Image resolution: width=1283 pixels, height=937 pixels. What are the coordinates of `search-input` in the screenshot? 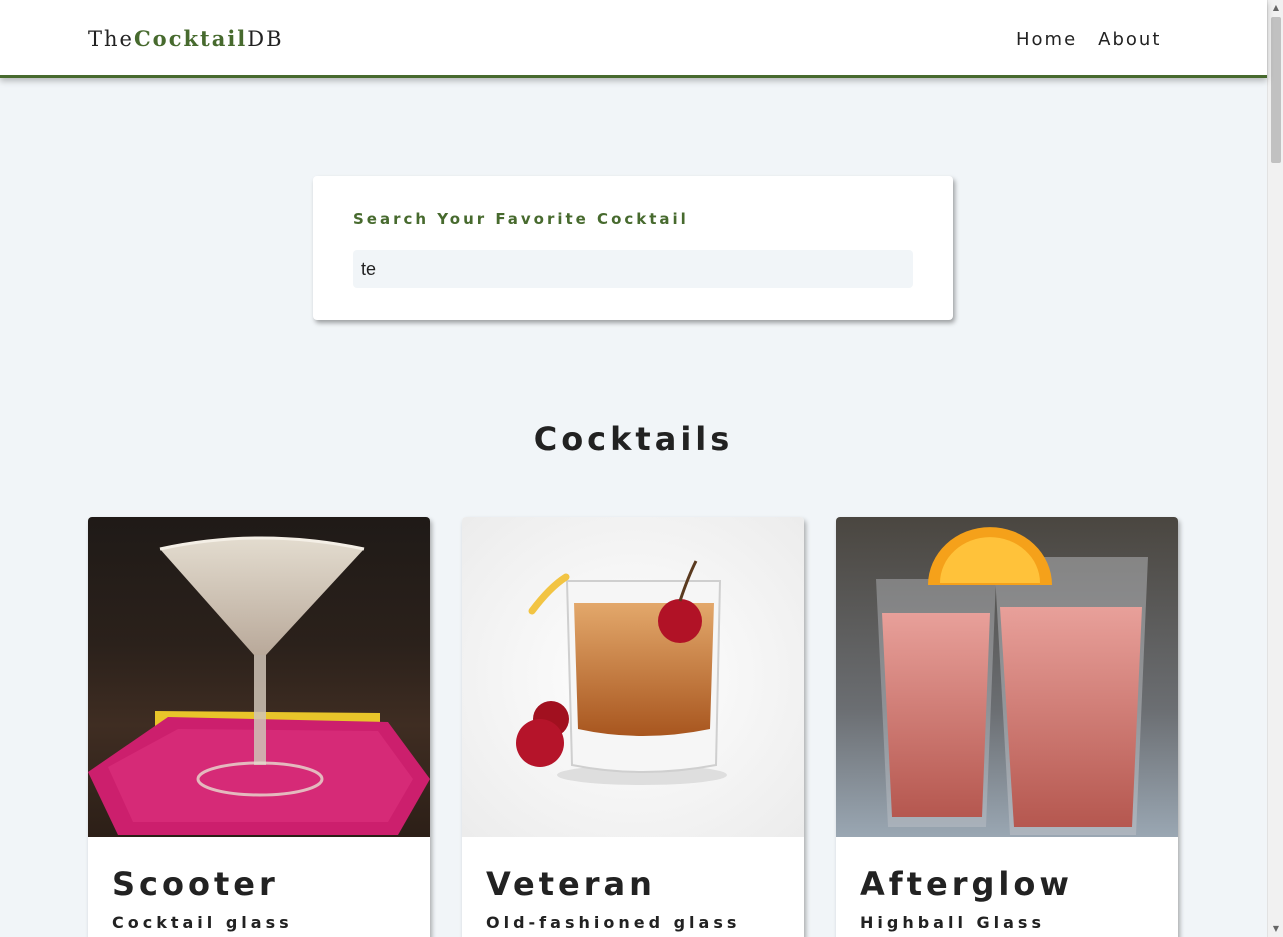 It's located at (633, 269).